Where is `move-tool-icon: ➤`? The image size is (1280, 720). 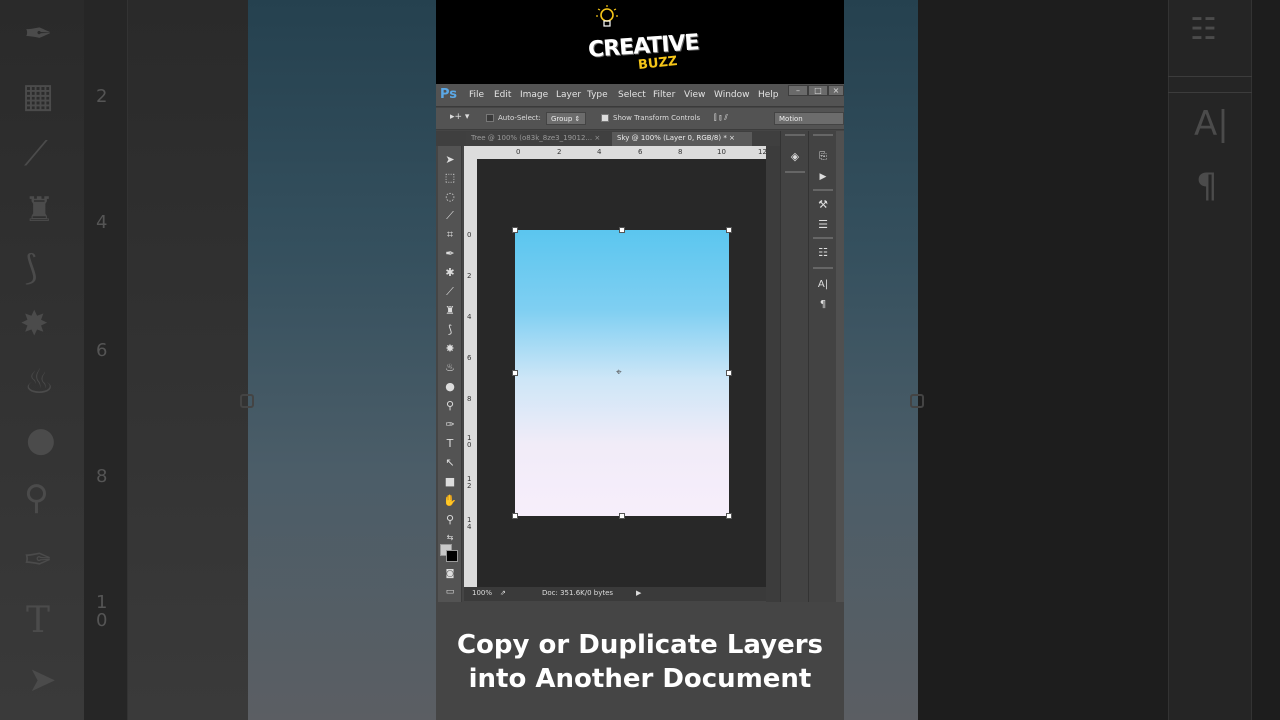 move-tool-icon: ➤ is located at coordinates (450, 160).